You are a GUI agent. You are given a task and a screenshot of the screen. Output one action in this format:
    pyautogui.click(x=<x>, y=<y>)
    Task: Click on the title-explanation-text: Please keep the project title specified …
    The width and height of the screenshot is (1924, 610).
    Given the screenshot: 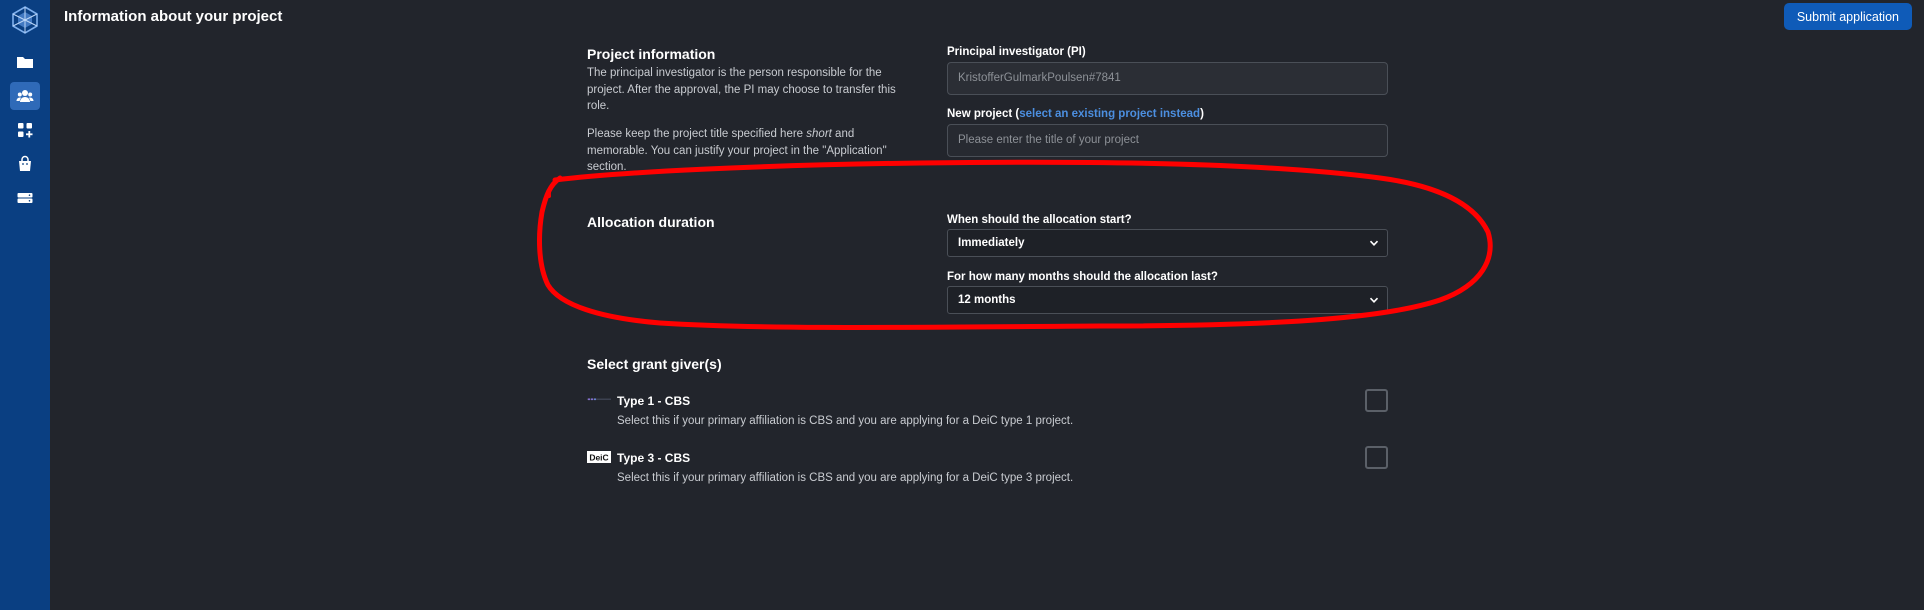 What is the action you would take?
    pyautogui.click(x=737, y=150)
    